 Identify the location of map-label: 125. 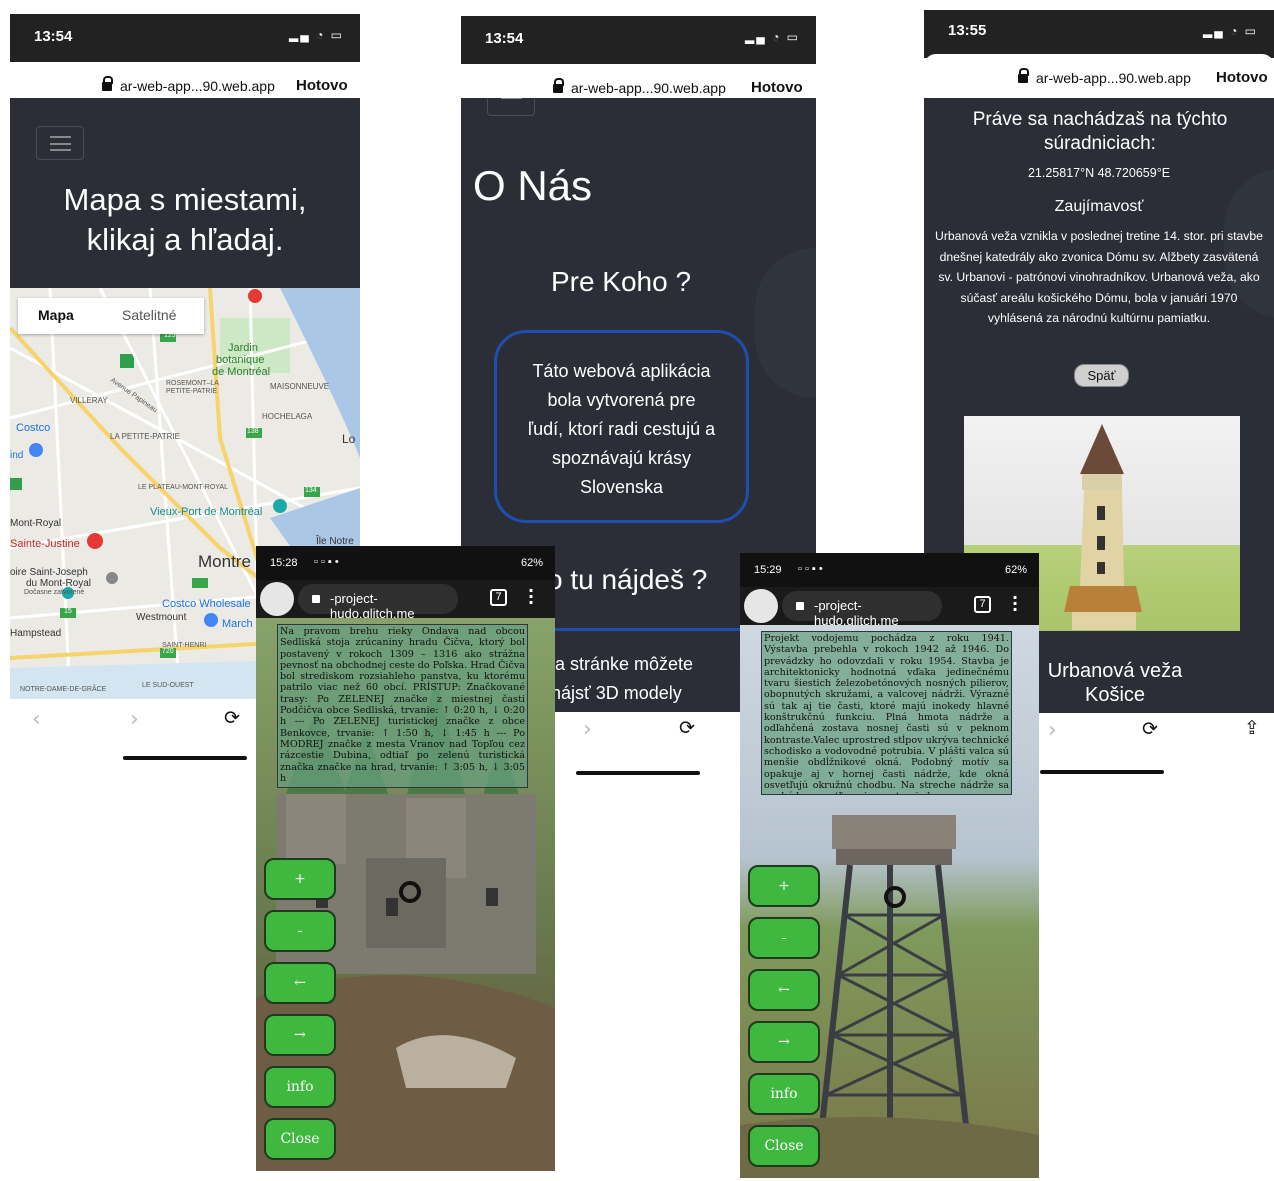
(170, 335).